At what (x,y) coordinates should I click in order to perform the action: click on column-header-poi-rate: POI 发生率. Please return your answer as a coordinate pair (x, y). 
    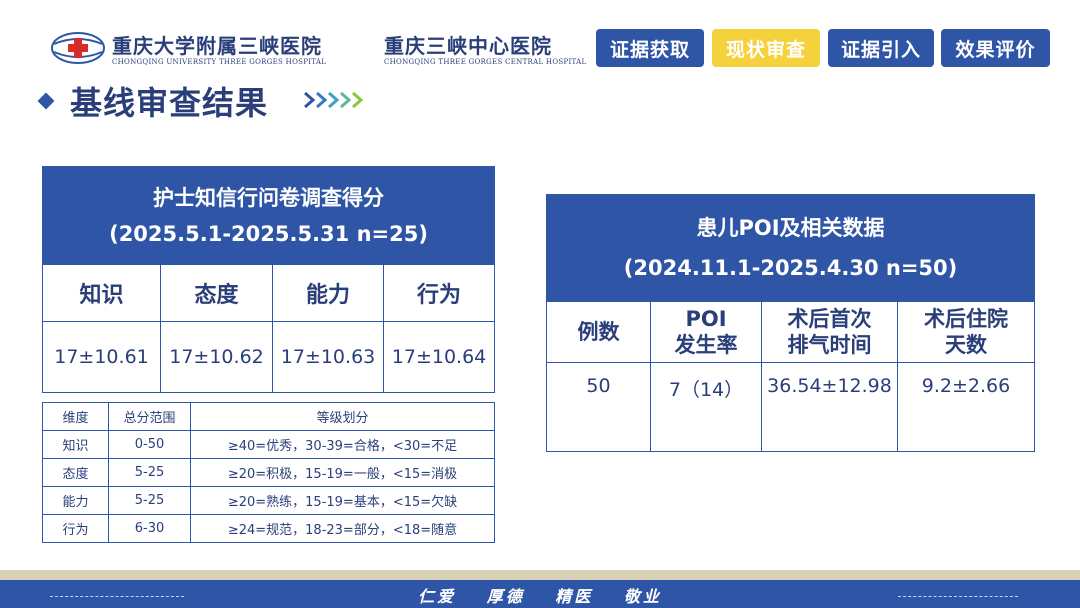
    Looking at the image, I should click on (706, 332).